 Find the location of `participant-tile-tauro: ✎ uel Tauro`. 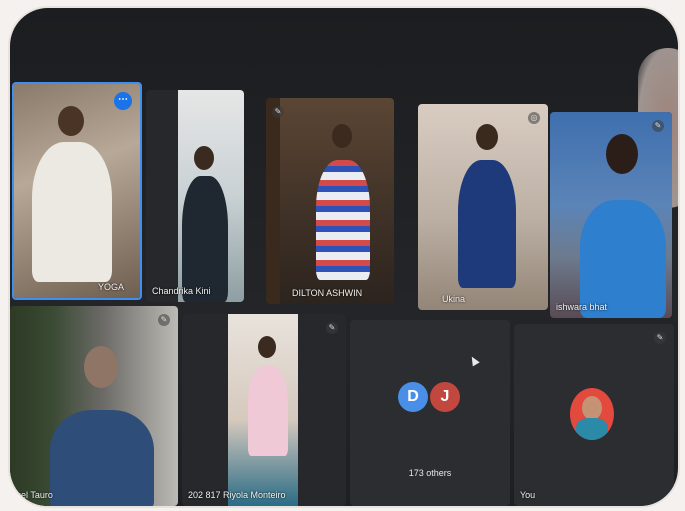

participant-tile-tauro: ✎ uel Tauro is located at coordinates (94, 406).